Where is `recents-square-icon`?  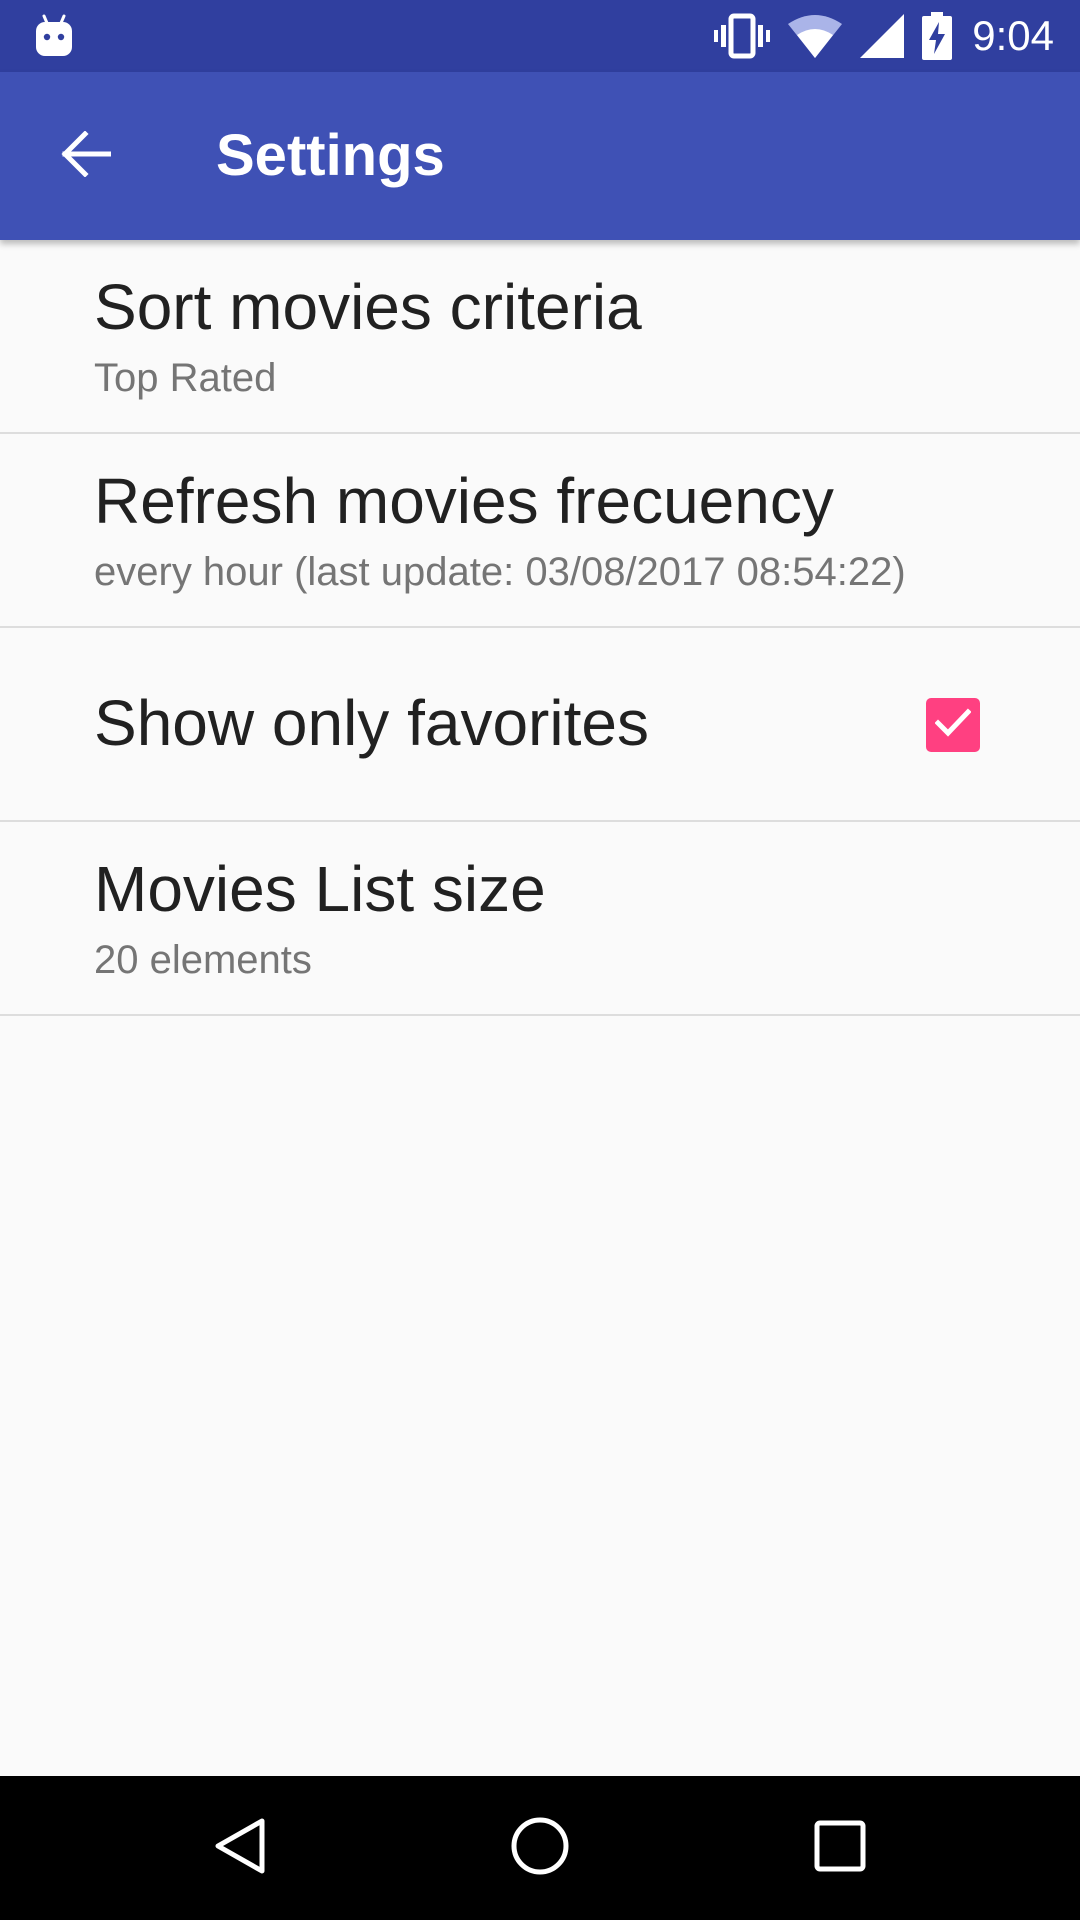 recents-square-icon is located at coordinates (840, 1848).